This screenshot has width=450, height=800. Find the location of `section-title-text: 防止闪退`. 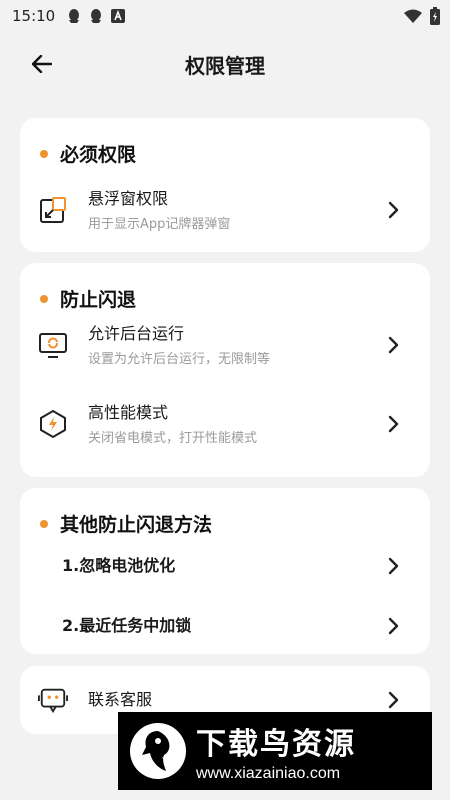

section-title-text: 防止闪退 is located at coordinates (98, 300).